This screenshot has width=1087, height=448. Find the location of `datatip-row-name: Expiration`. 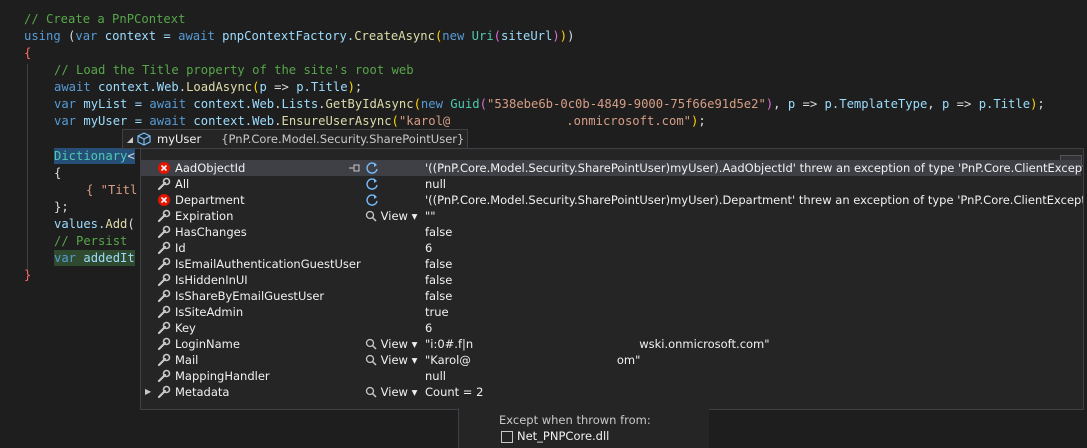

datatip-row-name: Expiration is located at coordinates (204, 216).